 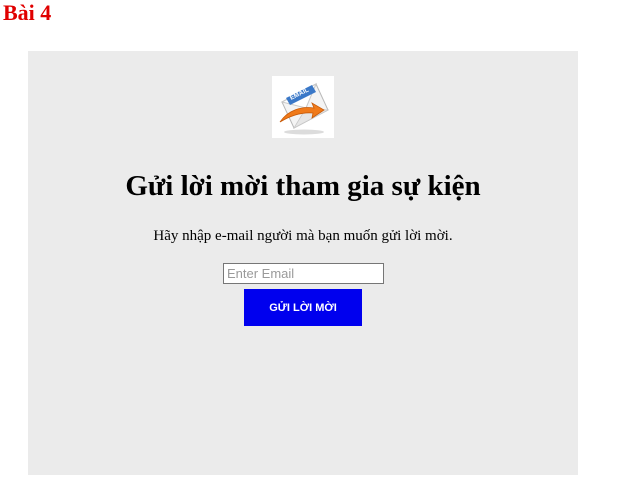 I want to click on send-invite-button: GỬI LỜI MỜI, so click(x=303, y=307).